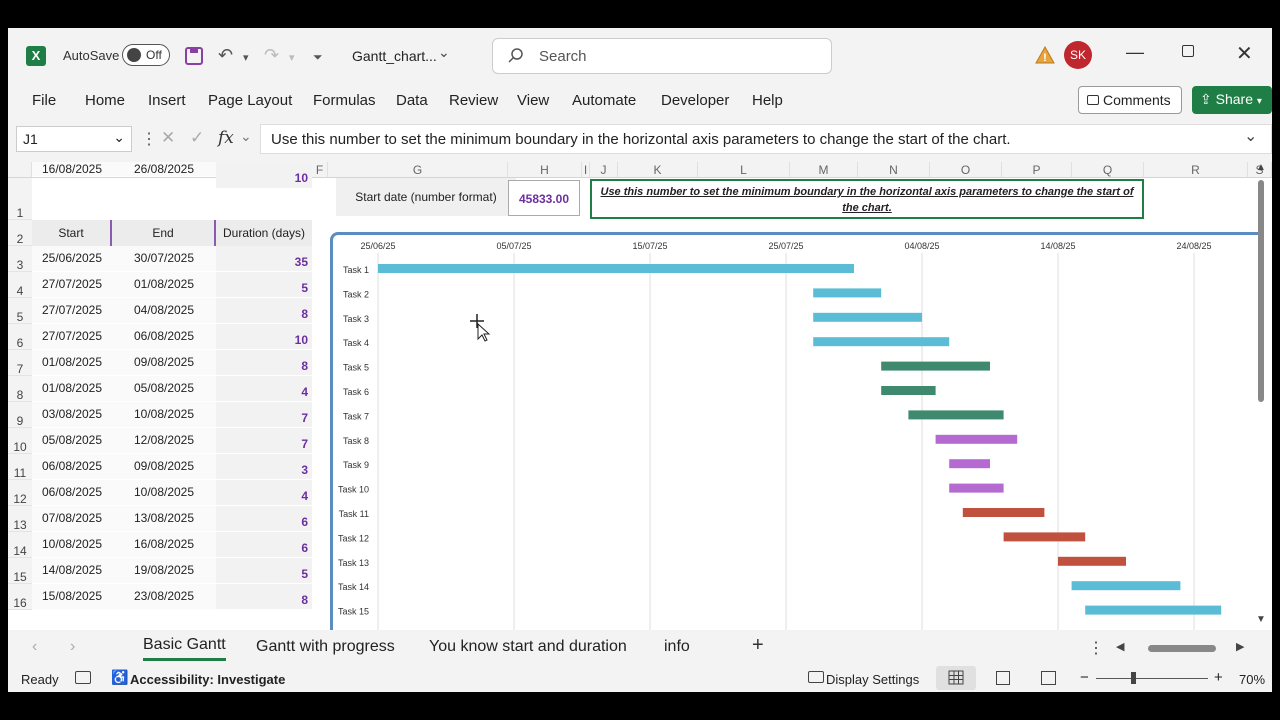 This screenshot has height=720, width=1280. Describe the element at coordinates (264, 493) in the screenshot. I see `duration-cell: 4` at that location.